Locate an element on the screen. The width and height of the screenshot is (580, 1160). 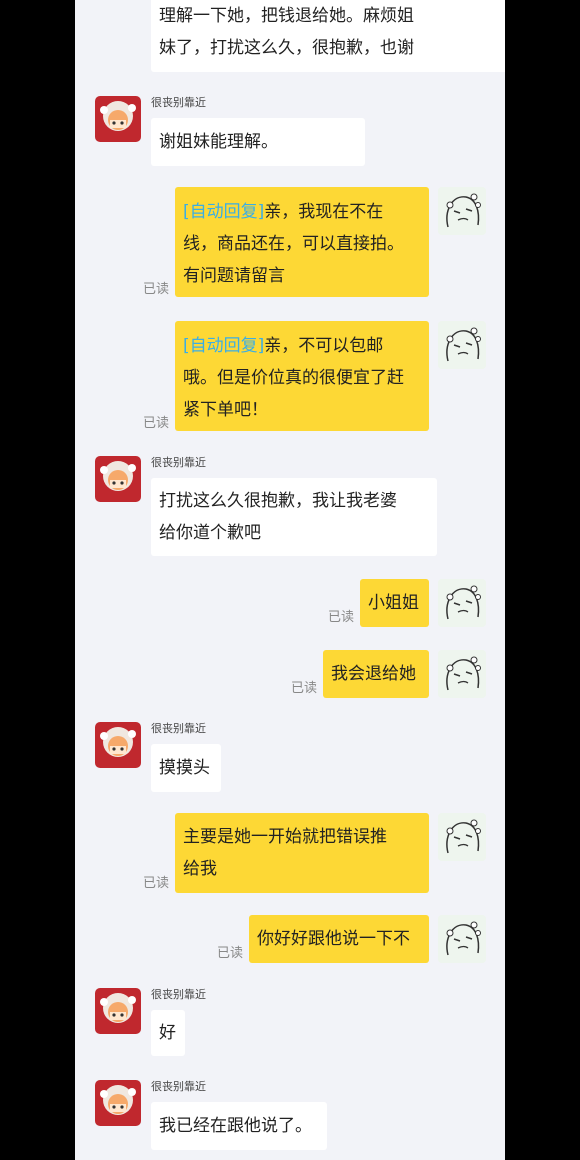
outgoing-message-bubble: [自动回复]亲，不可以包邮 哦。但是价位真的很便宜了赶 紧下单吧！ is located at coordinates (302, 376).